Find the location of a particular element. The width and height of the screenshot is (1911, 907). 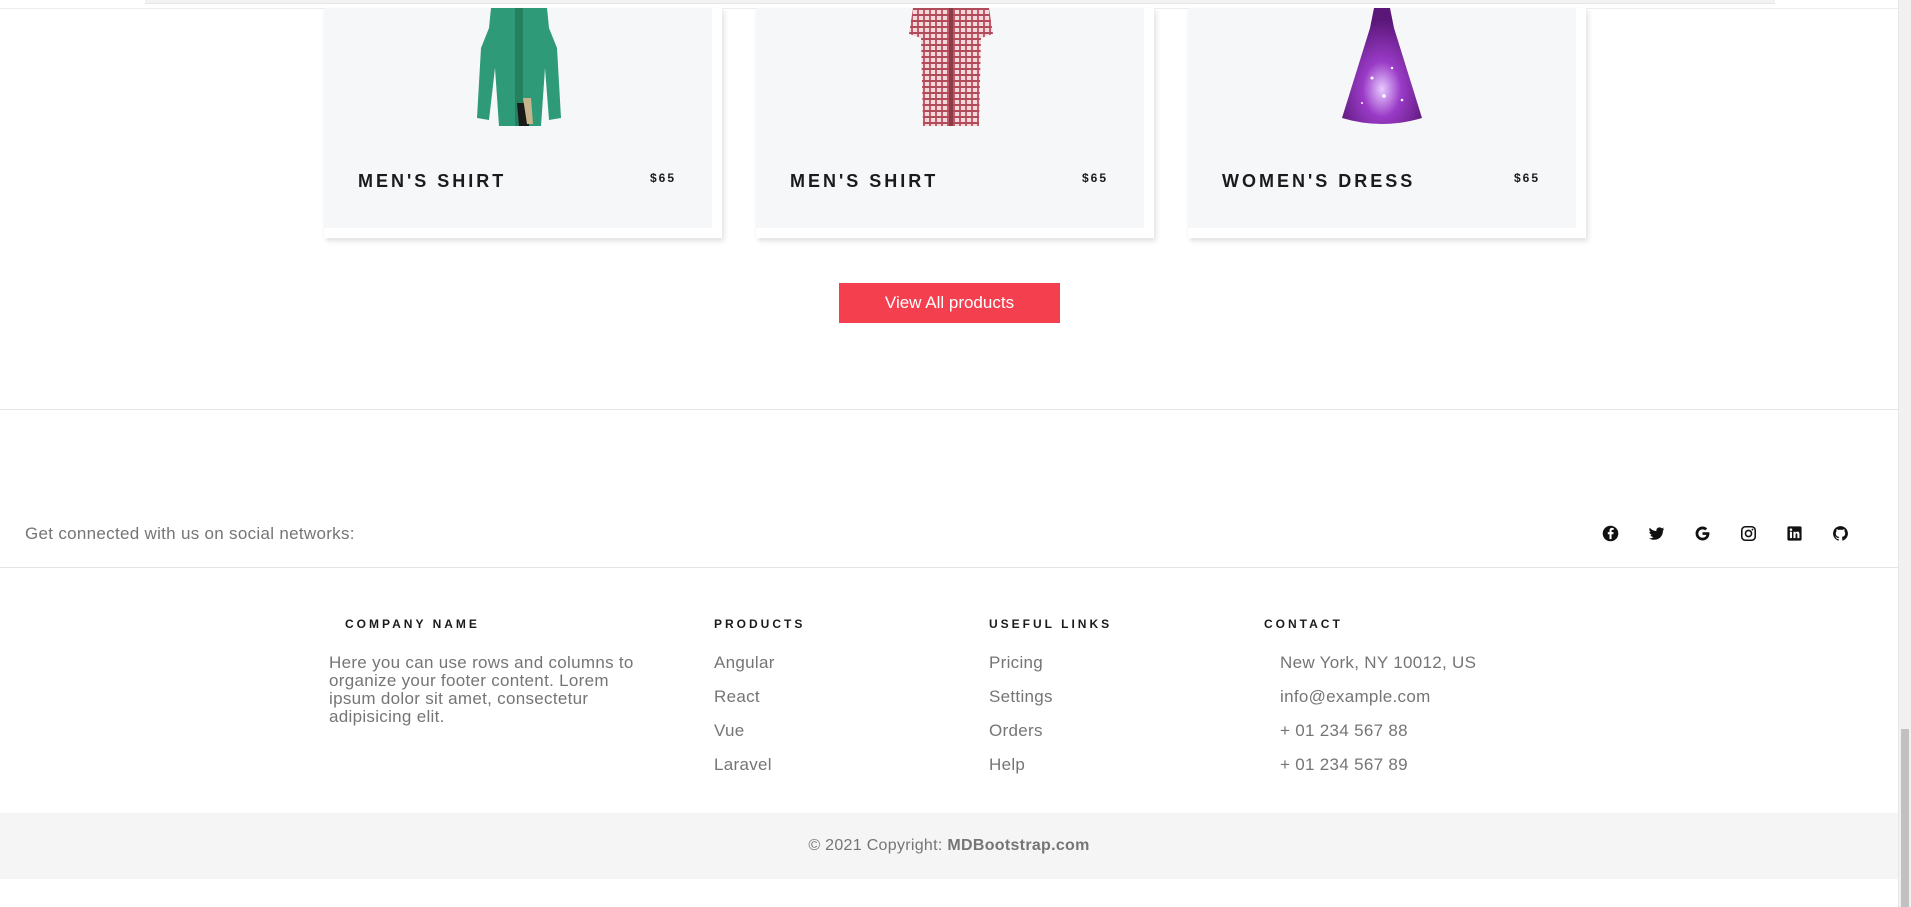

page-scrollbar is located at coordinates (1904, 453).